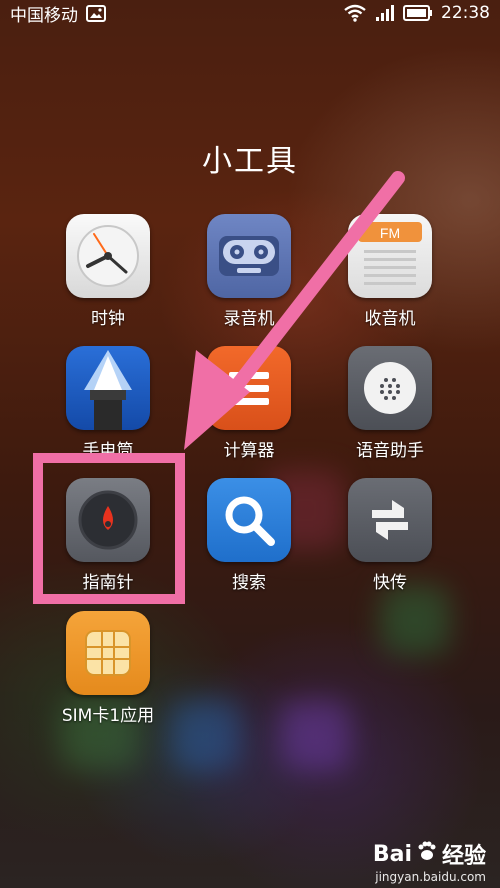 The width and height of the screenshot is (500, 888). What do you see at coordinates (430, 877) in the screenshot?
I see `watermark-url: jingyan.baidu.com` at bounding box center [430, 877].